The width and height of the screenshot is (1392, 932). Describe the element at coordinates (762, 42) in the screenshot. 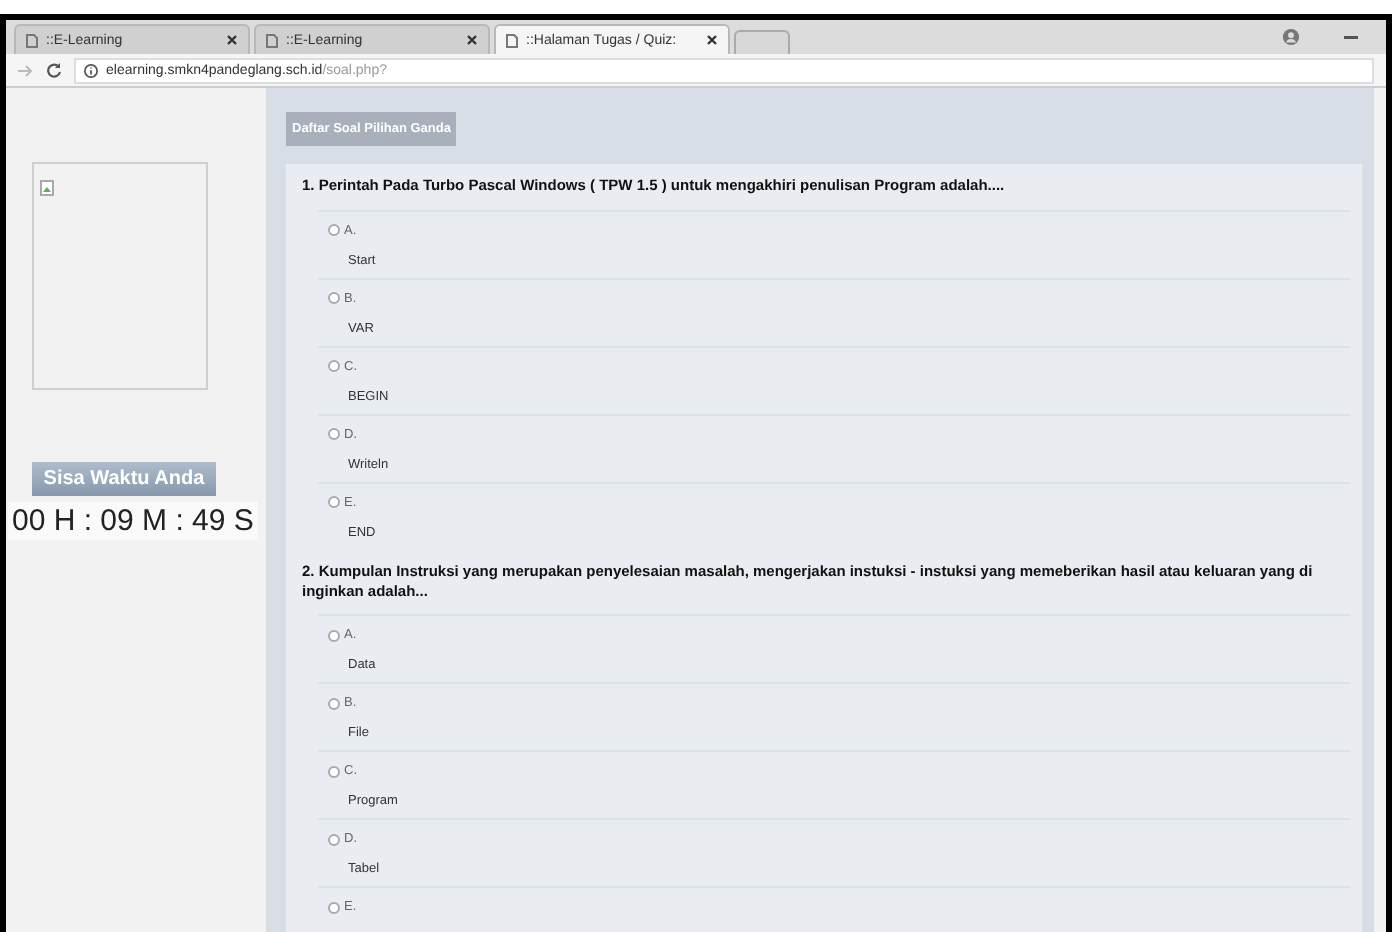

I see `new-tab-button` at that location.